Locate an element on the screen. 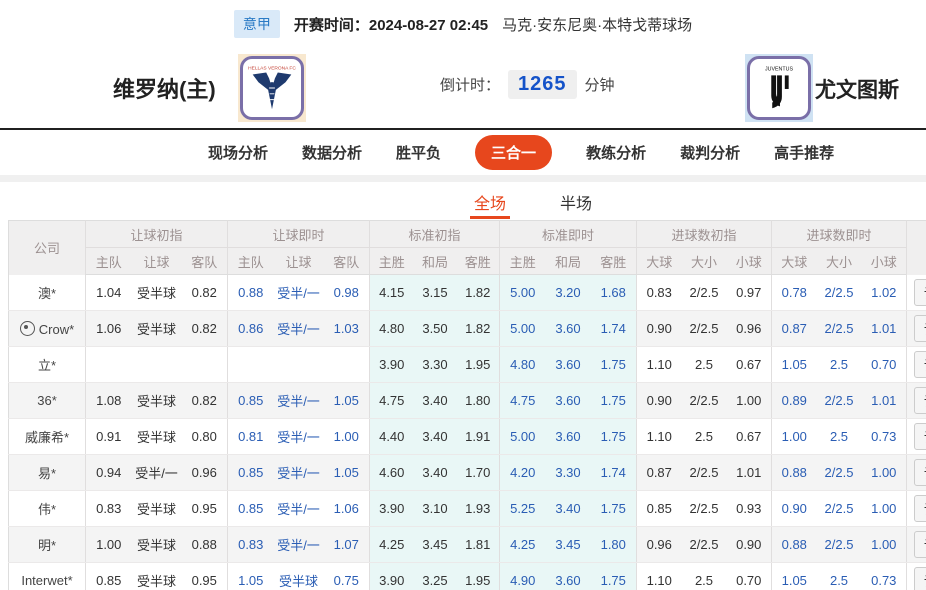 This screenshot has height=590, width=926. company-name: 易* is located at coordinates (47, 472).